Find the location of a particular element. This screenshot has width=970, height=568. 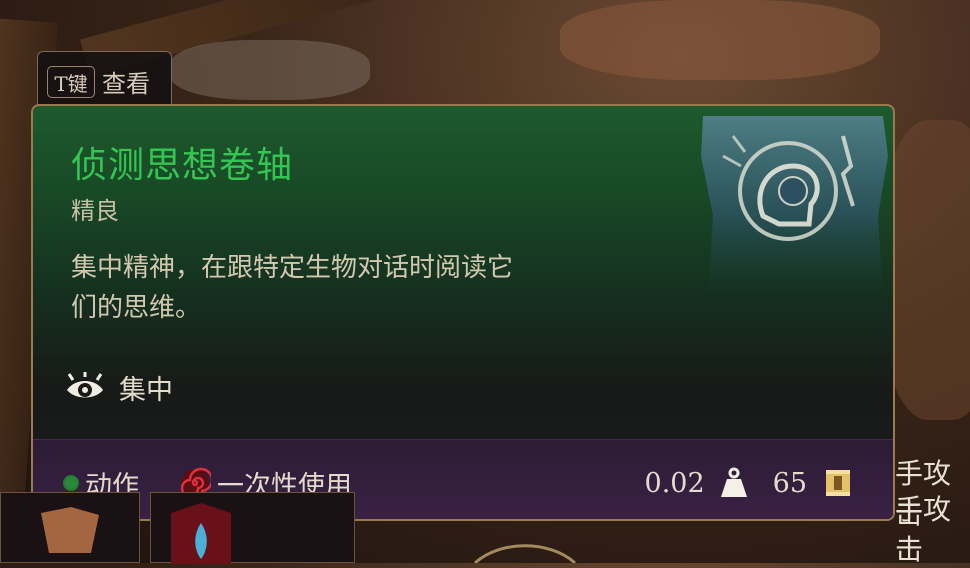

scroll-of-detect-thoughts-icon is located at coordinates (794, 206).